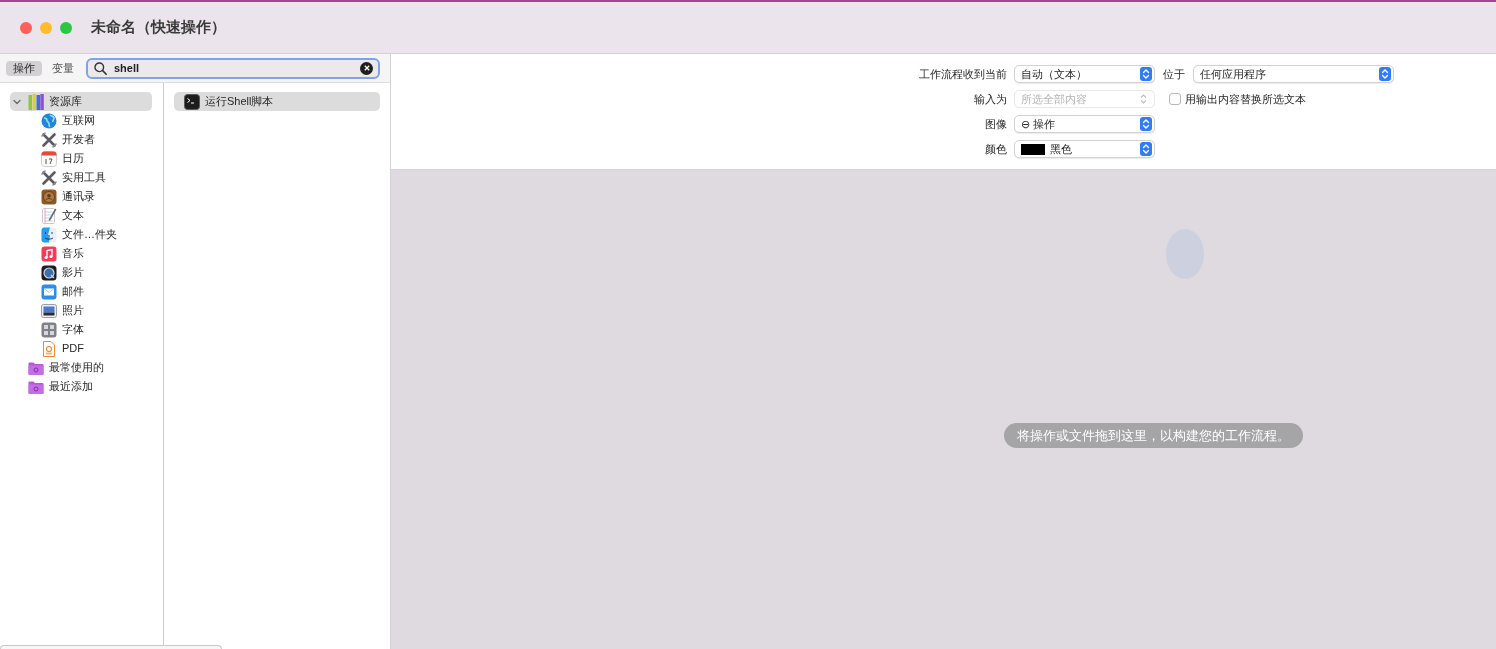  Describe the element at coordinates (81, 329) in the screenshot. I see `tree-item: 字体` at that location.